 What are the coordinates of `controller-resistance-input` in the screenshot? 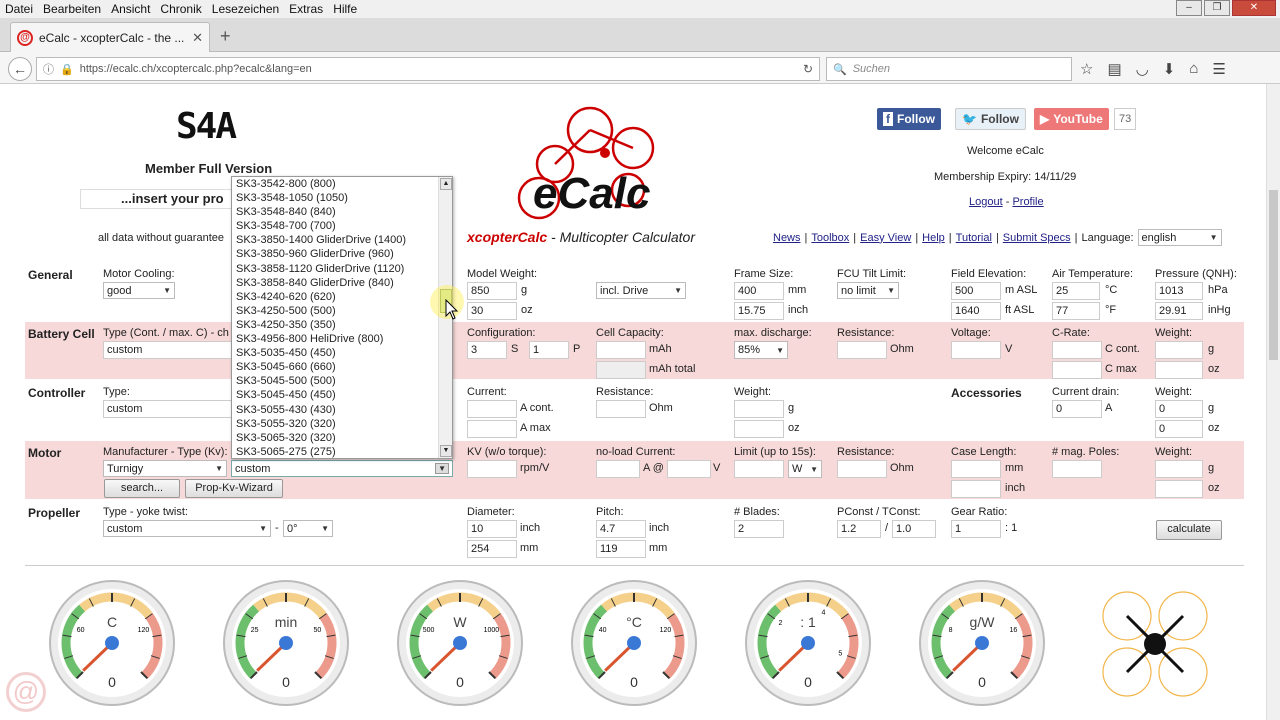 It's located at (621, 409).